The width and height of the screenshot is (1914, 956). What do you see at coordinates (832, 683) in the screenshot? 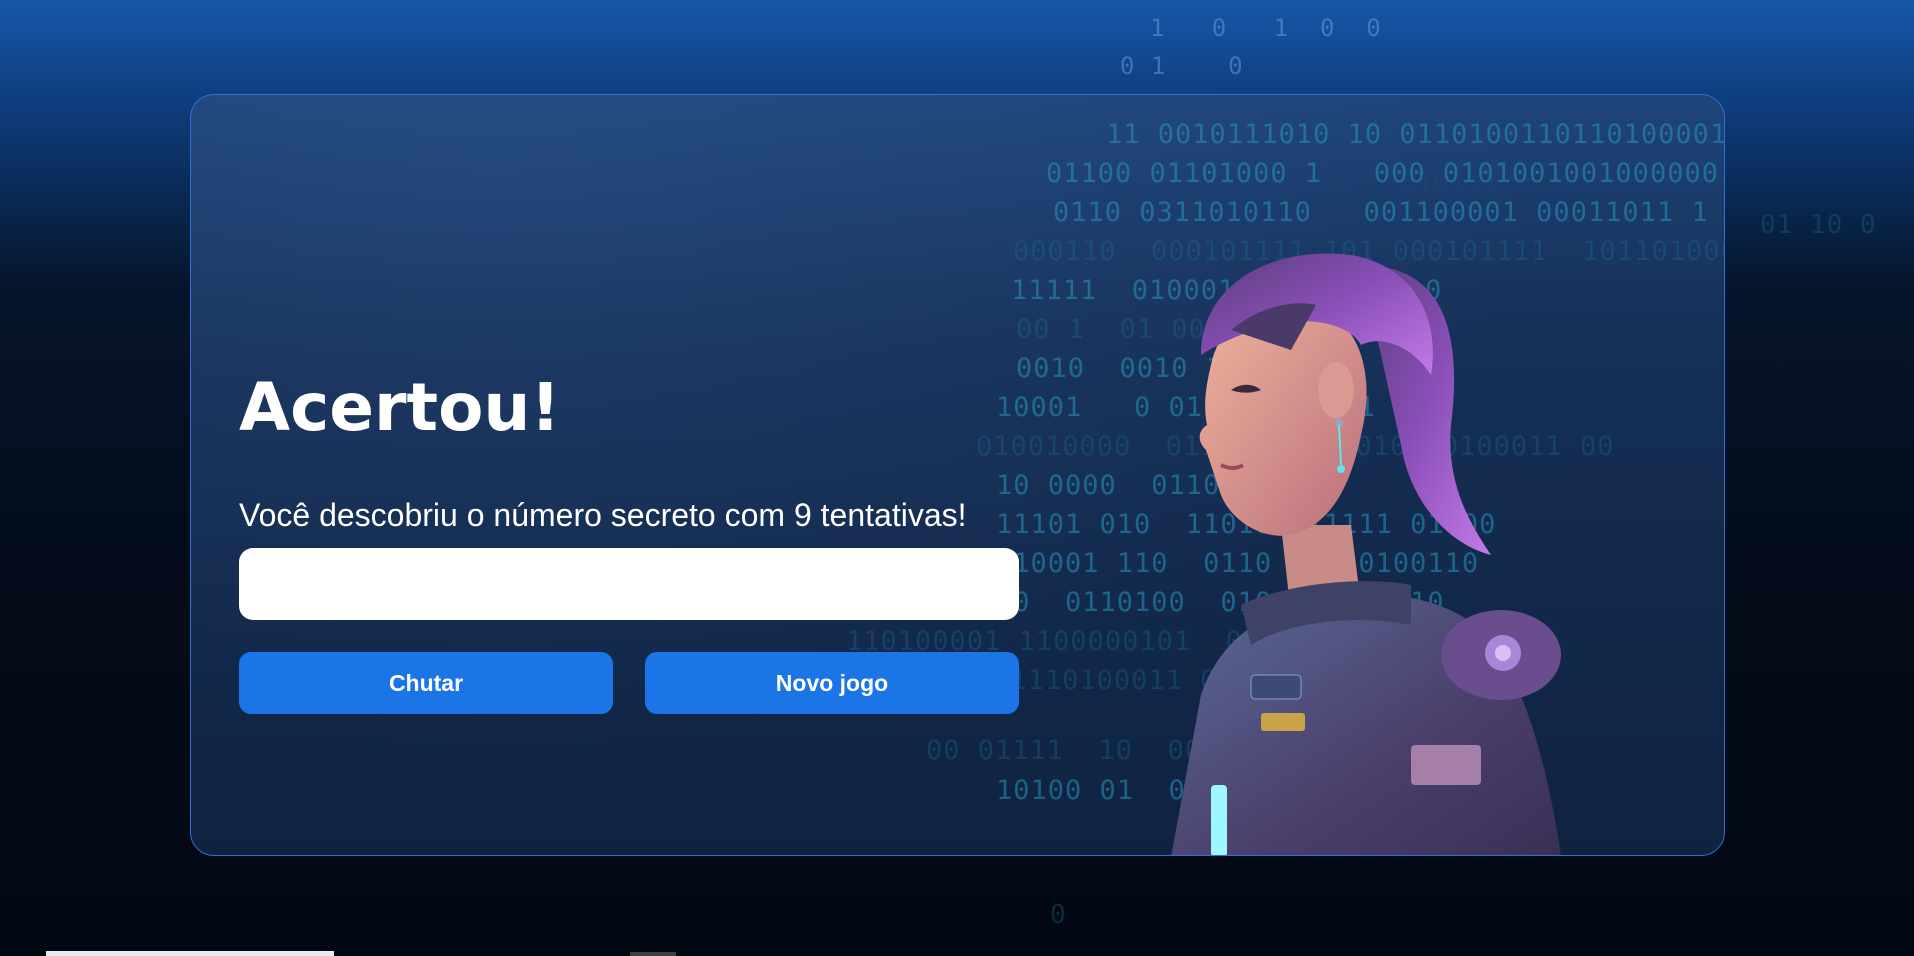
I see `new-game-button: Novo jogo` at bounding box center [832, 683].